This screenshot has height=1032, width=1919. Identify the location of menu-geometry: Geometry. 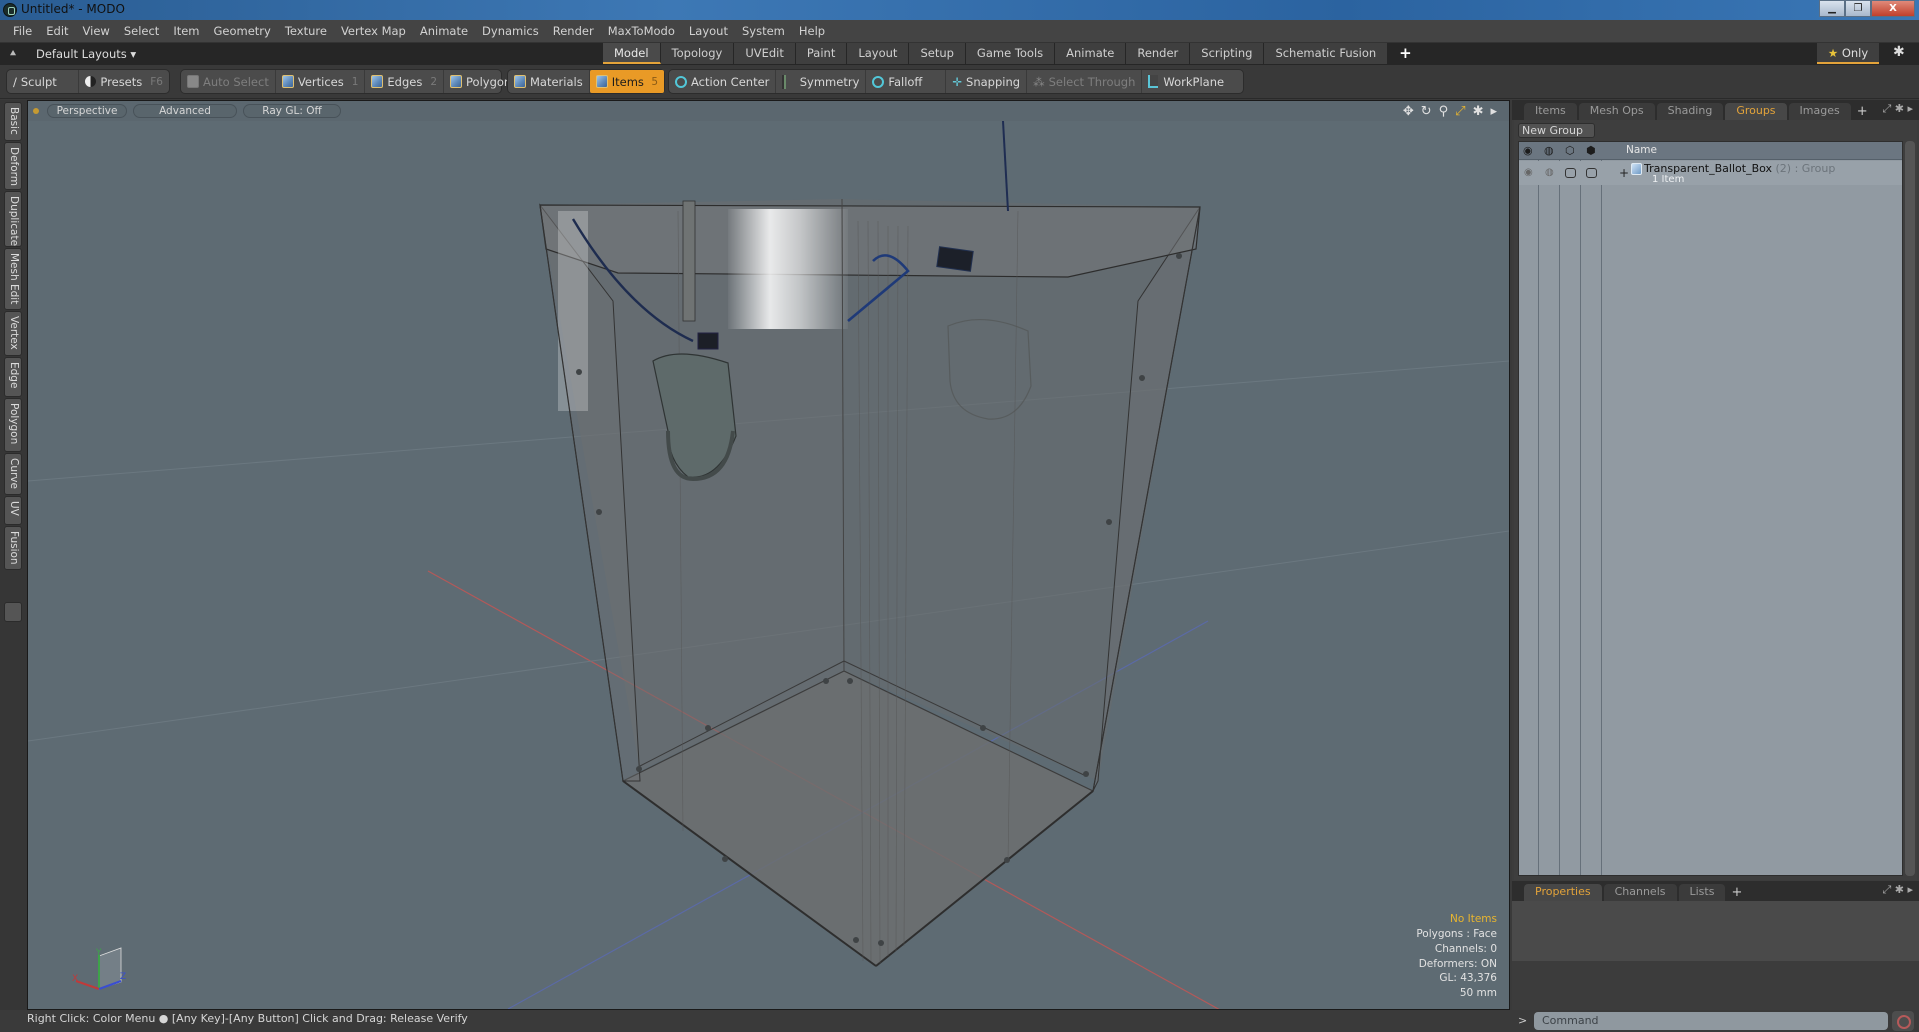
(242, 31).